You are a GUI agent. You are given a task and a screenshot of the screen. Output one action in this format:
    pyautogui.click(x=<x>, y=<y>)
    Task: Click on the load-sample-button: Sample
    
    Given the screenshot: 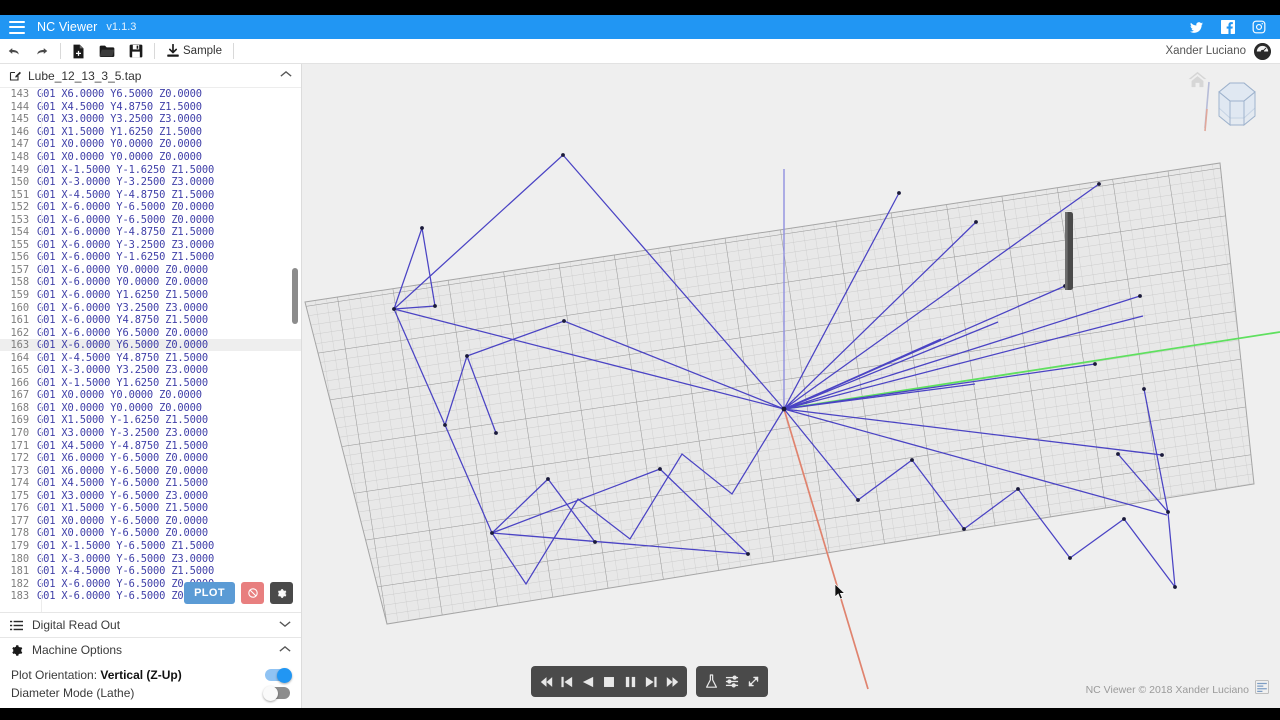 What is the action you would take?
    pyautogui.click(x=194, y=51)
    